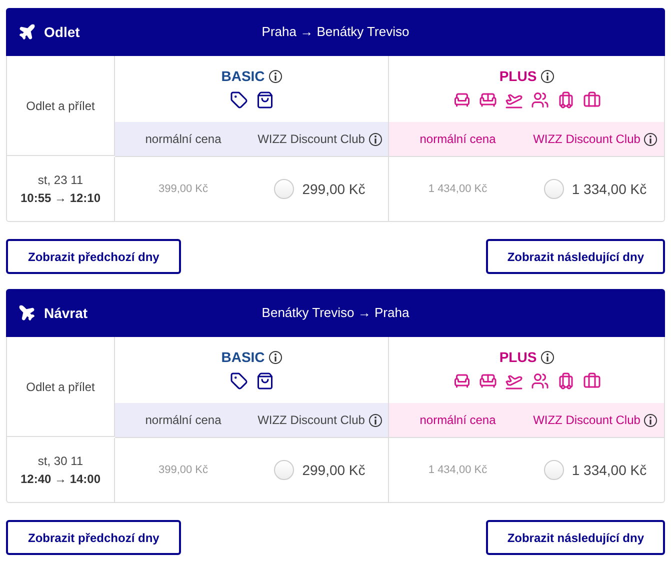 The width and height of the screenshot is (671, 564). Describe the element at coordinates (336, 32) in the screenshot. I see `route: Praha → Benátky Treviso` at that location.